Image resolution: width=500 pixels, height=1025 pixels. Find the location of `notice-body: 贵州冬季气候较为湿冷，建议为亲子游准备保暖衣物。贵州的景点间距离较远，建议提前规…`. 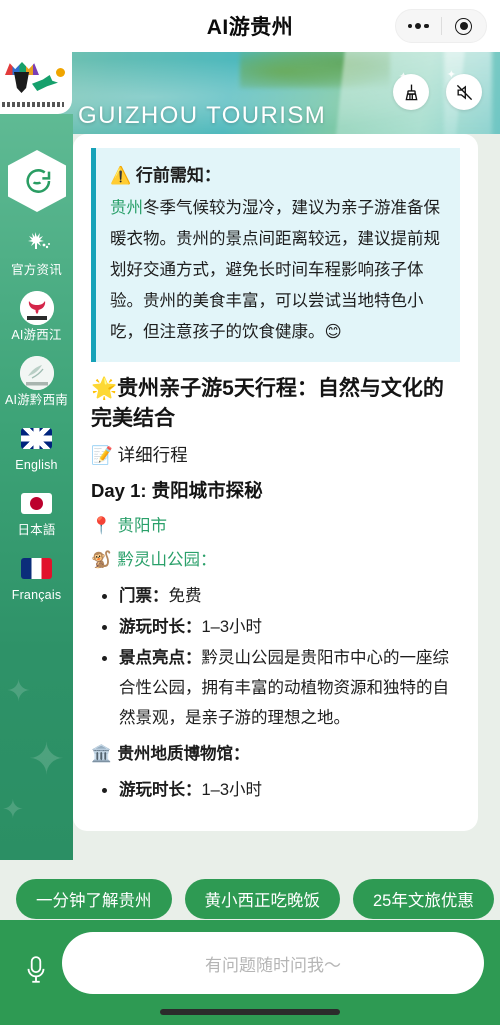

notice-body: 贵州冬季气候较为湿冷，建议为亲子游准备保暖衣物。贵州的景点间距离较远，建议提前规… is located at coordinates (277, 270).